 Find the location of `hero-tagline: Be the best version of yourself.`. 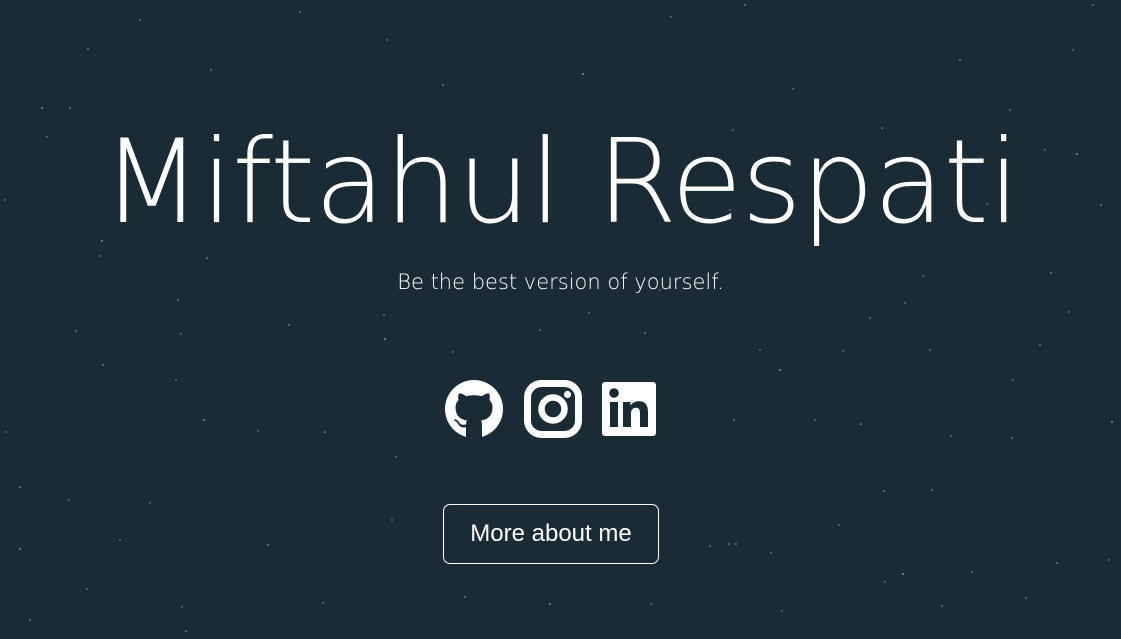

hero-tagline: Be the best version of yourself. is located at coordinates (560, 282).